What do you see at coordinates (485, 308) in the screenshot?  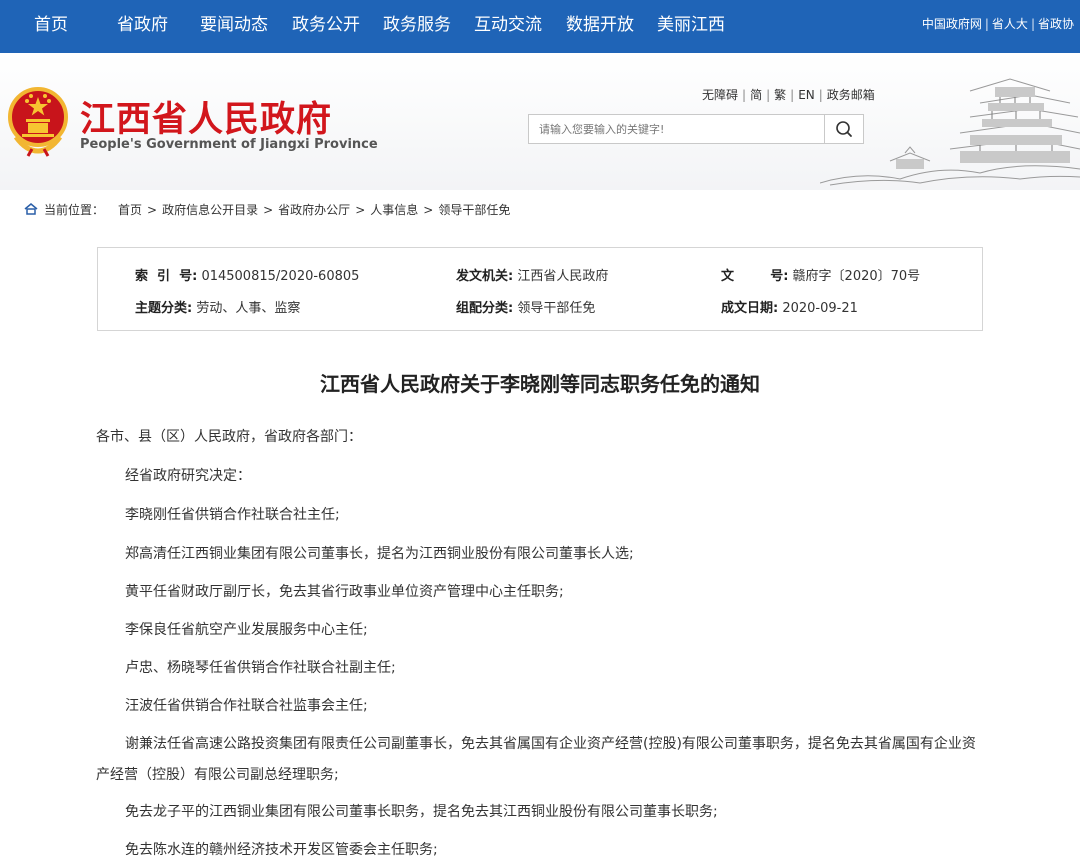 I see `assembly-category-label: 组配分类:` at bounding box center [485, 308].